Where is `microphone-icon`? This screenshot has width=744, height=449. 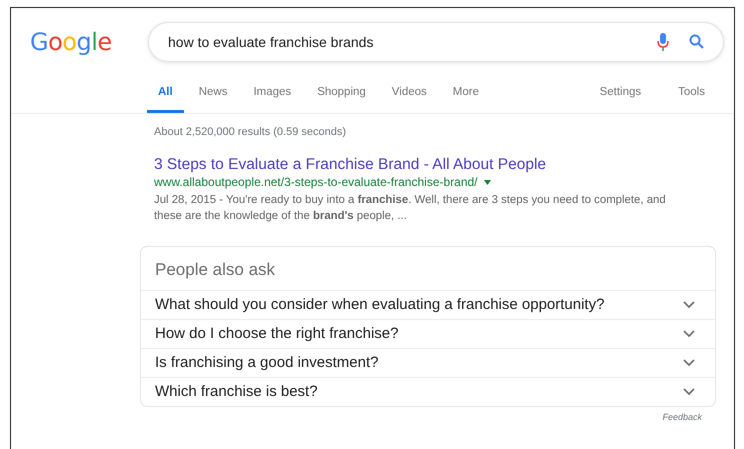
microphone-icon is located at coordinates (663, 42).